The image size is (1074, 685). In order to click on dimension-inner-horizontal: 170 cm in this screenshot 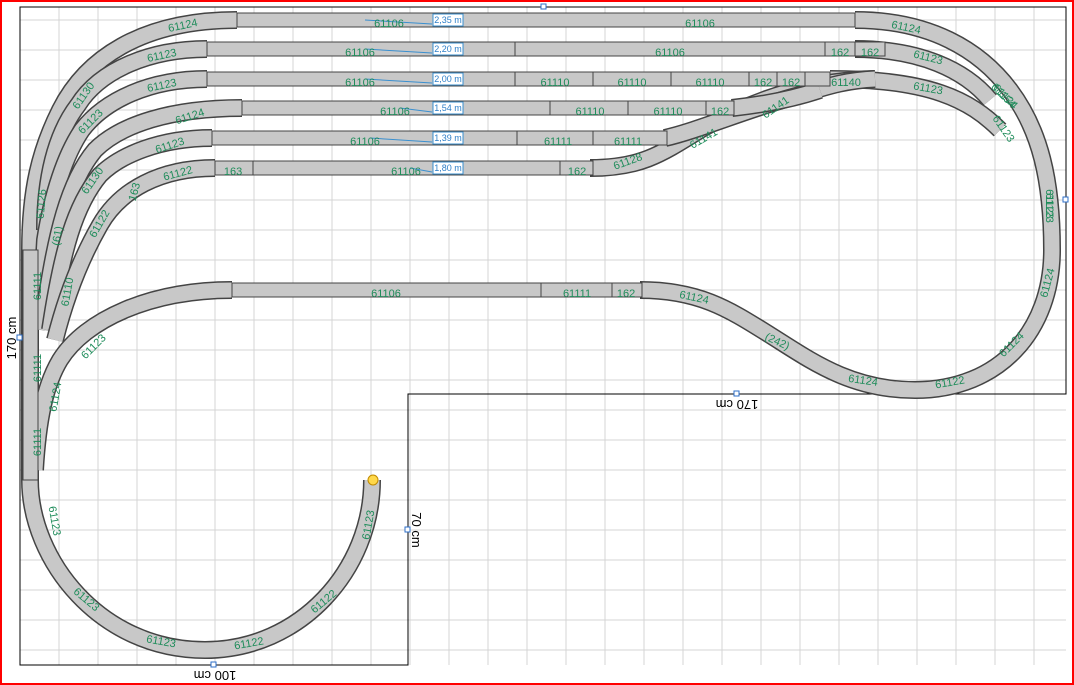, I will do `click(737, 404)`.